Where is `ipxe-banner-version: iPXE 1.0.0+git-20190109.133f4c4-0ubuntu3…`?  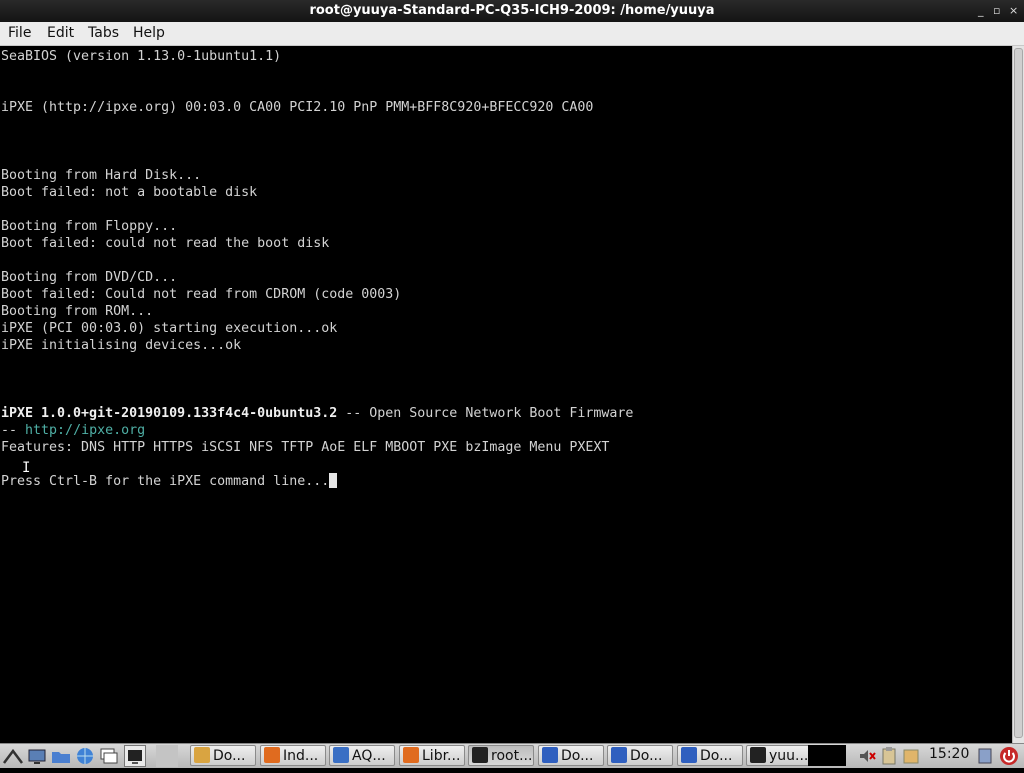 ipxe-banner-version: iPXE 1.0.0+git-20190109.133f4c4-0ubuntu3… is located at coordinates (169, 413).